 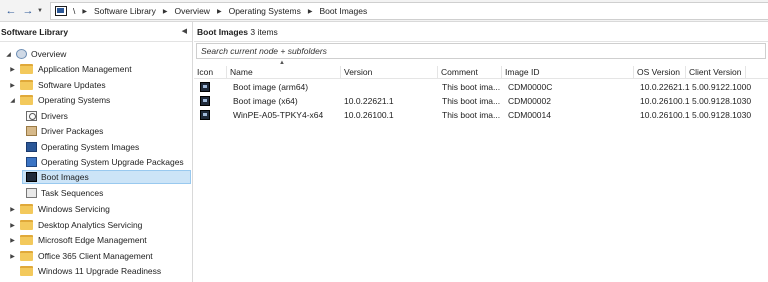 I want to click on tree-item-label: Boot Images, so click(x=65, y=177).